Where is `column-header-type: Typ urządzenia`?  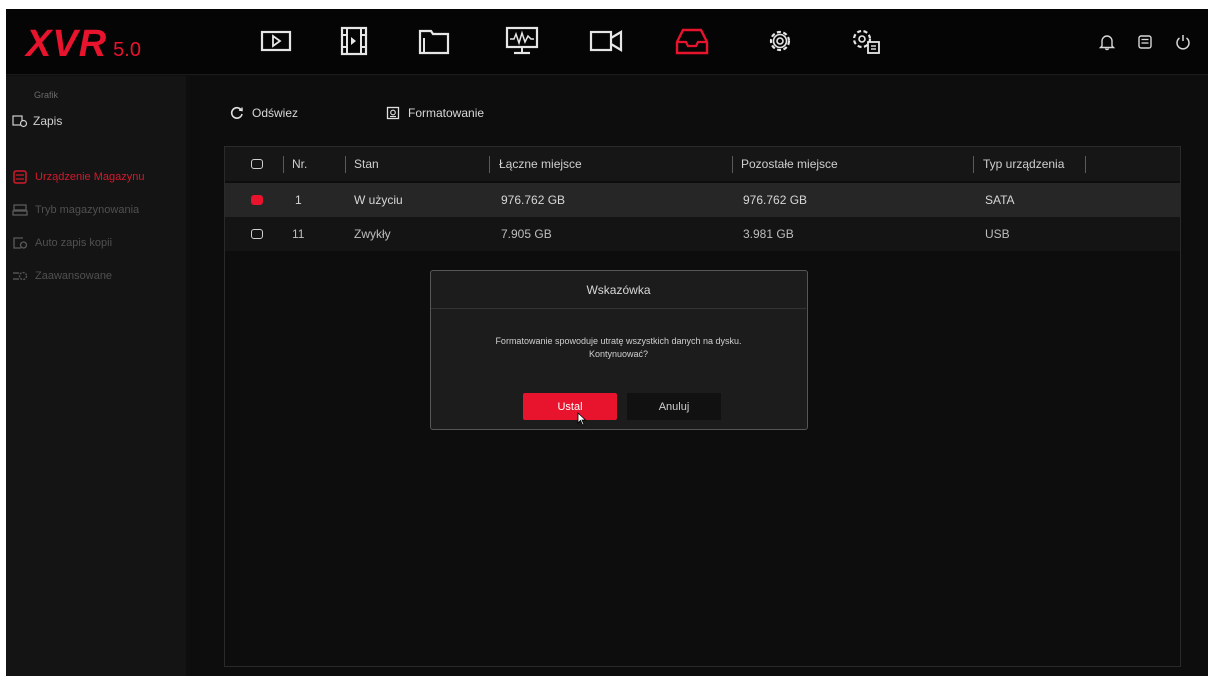
column-header-type: Typ urządzenia is located at coordinates (1023, 164).